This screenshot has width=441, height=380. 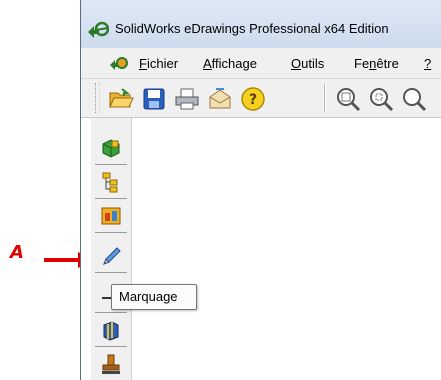 I want to click on print-icon, so click(x=187, y=99).